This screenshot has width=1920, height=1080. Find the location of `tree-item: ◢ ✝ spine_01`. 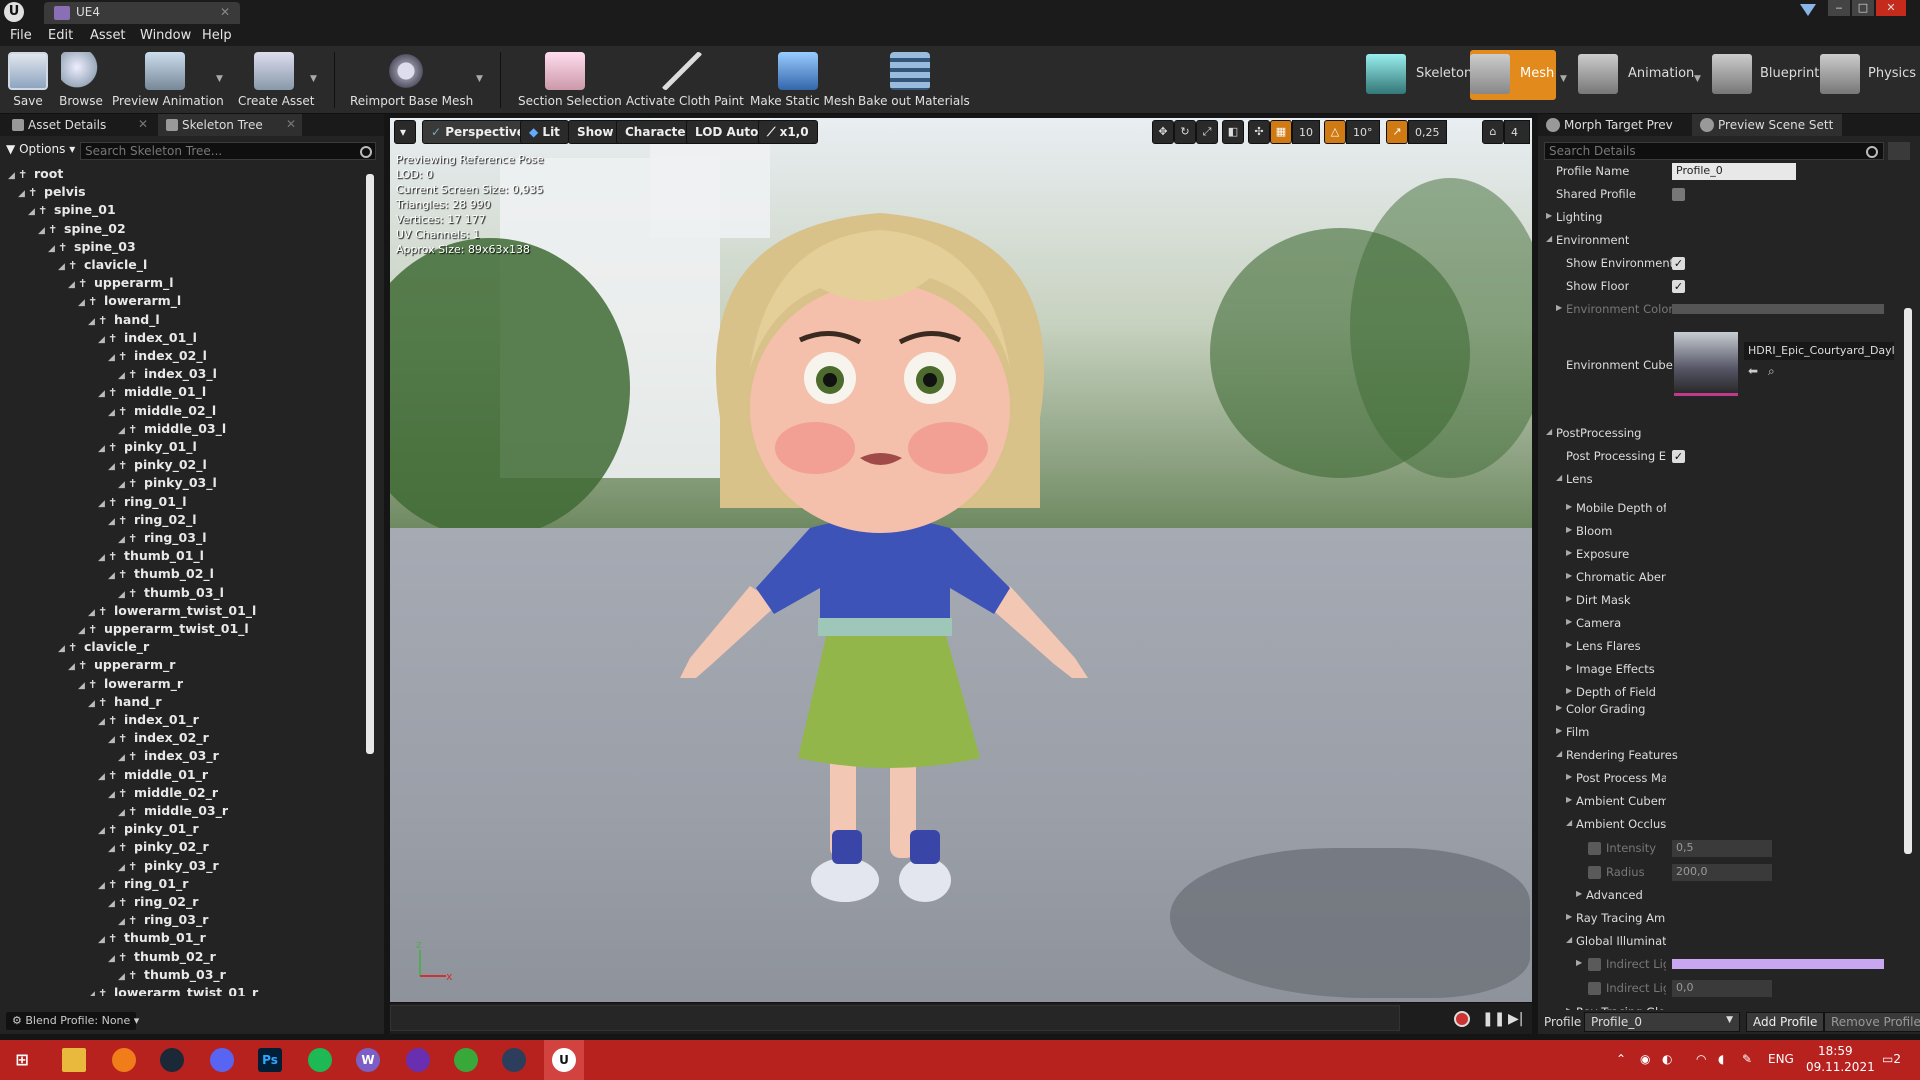

tree-item: ◢ ✝ spine_01 is located at coordinates (72, 211).